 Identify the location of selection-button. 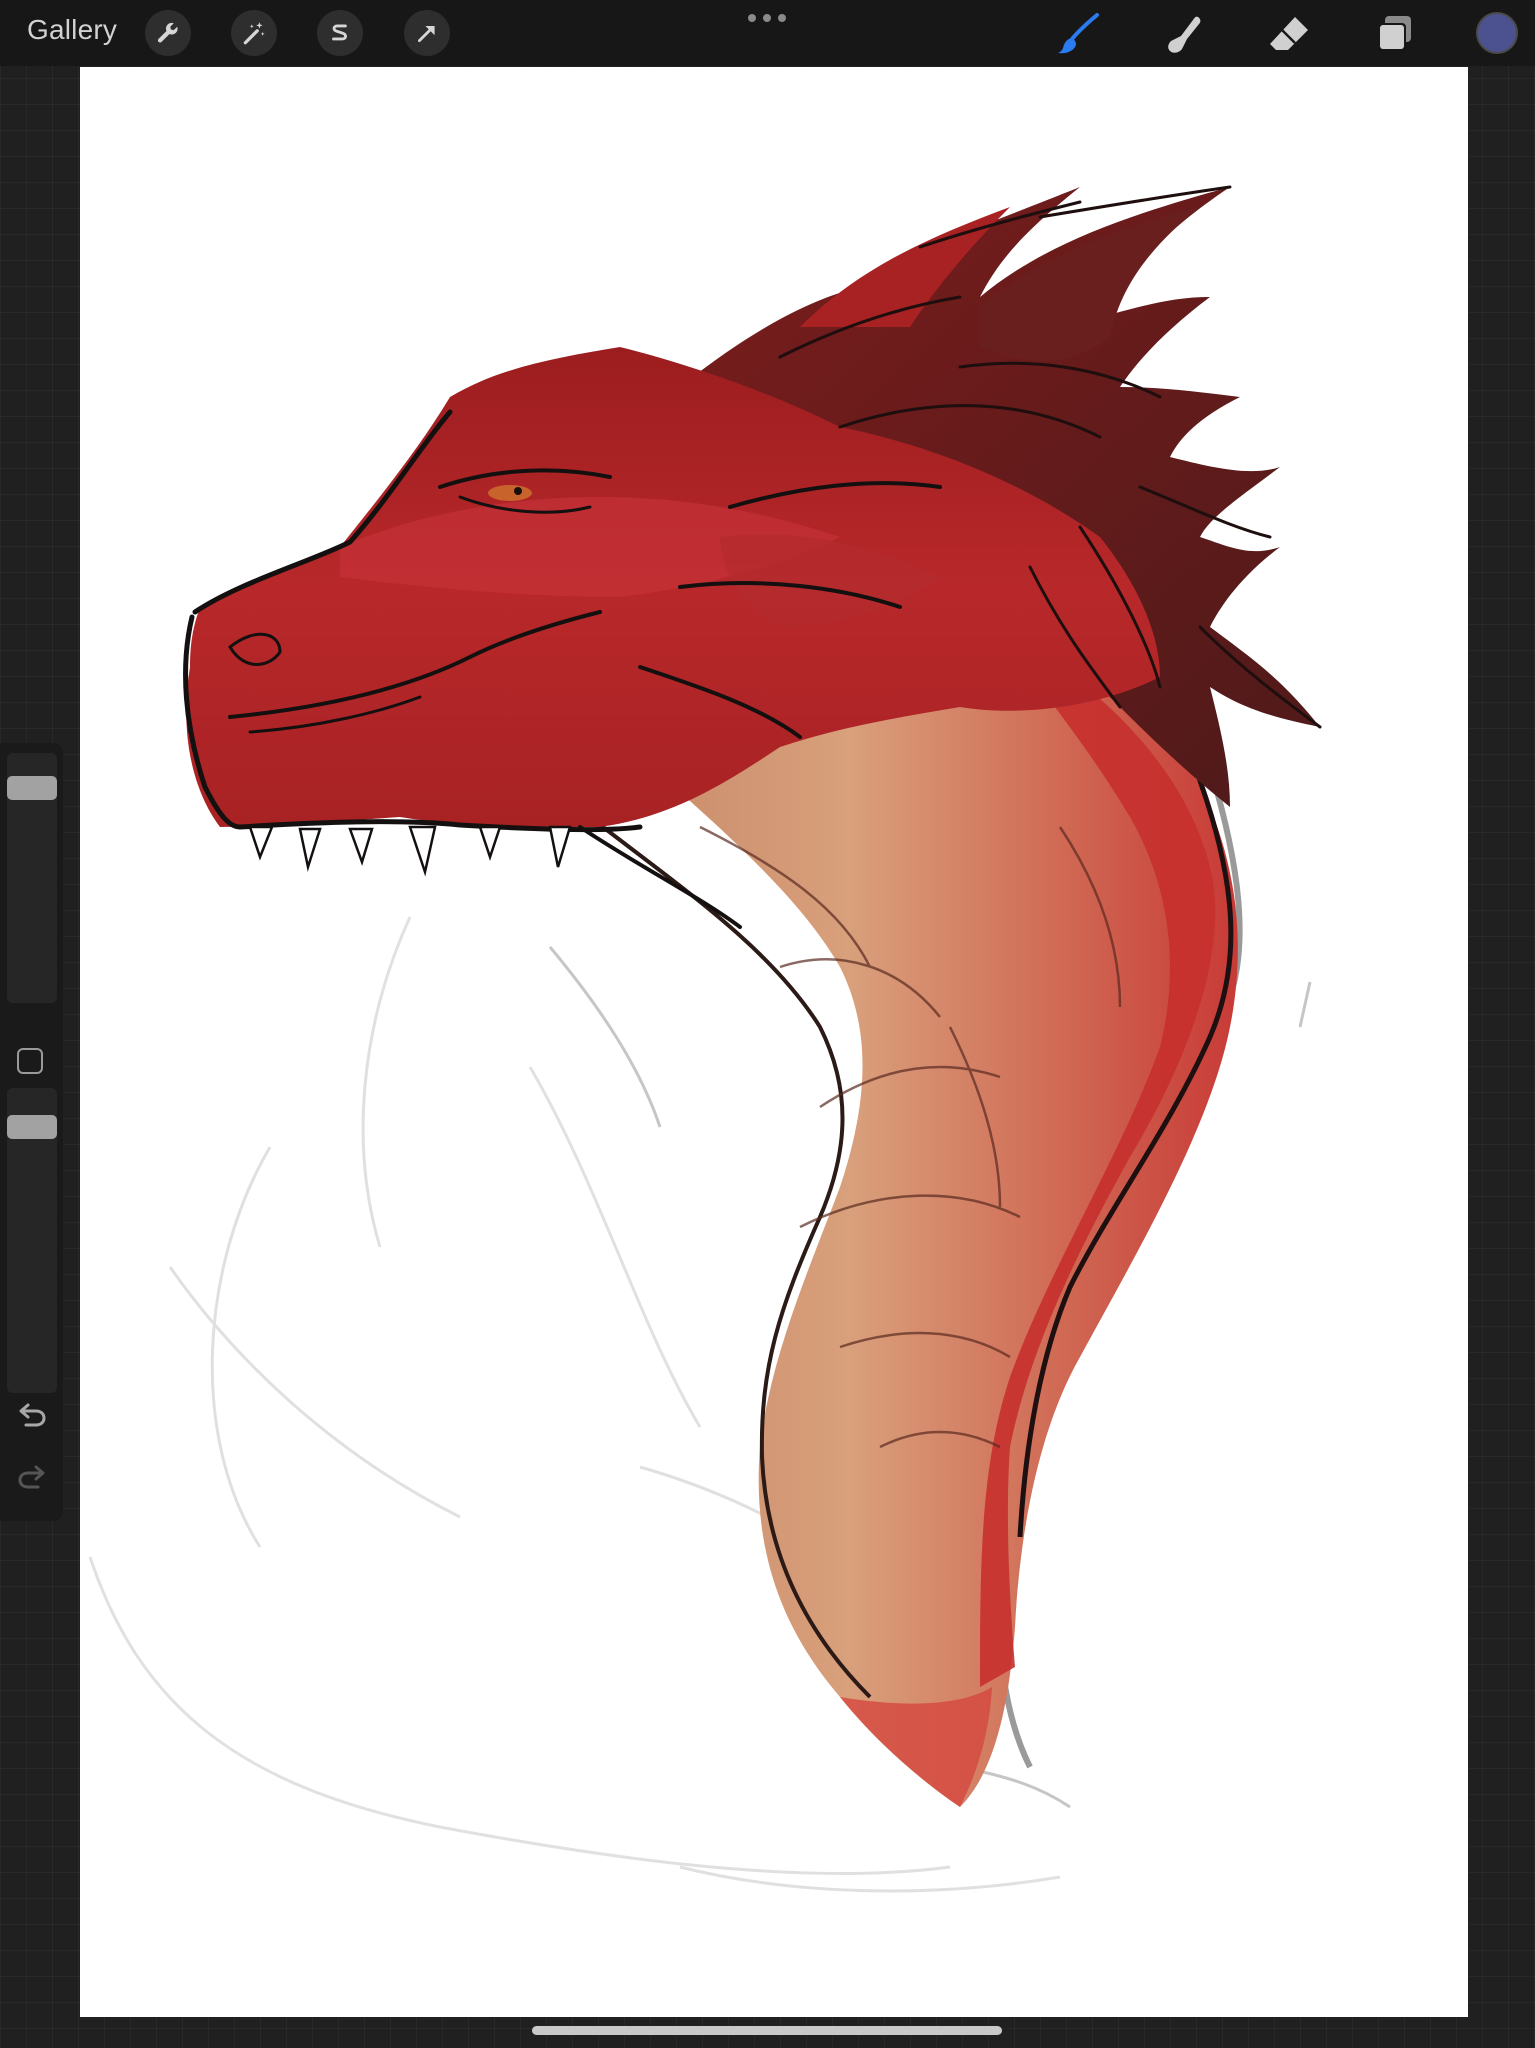
(340, 33).